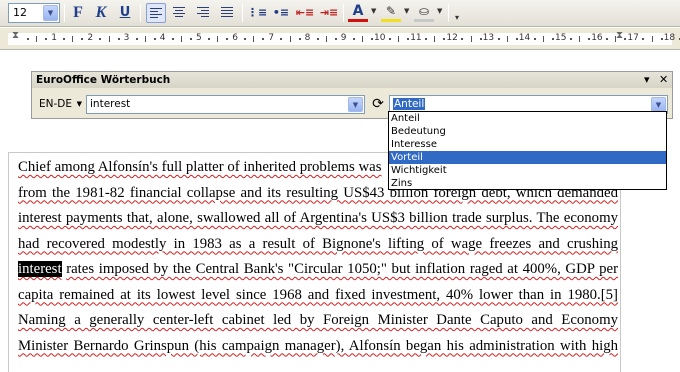  What do you see at coordinates (271, 38) in the screenshot?
I see `ruler-number: 7` at bounding box center [271, 38].